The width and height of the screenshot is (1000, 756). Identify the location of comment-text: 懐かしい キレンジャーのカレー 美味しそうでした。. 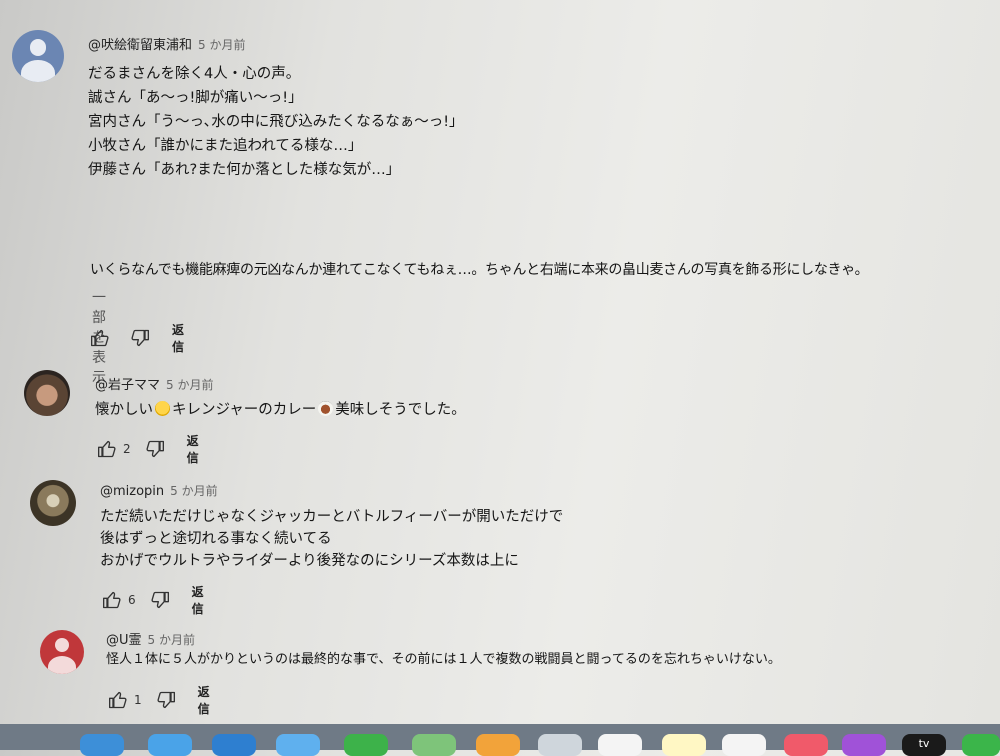
(280, 410).